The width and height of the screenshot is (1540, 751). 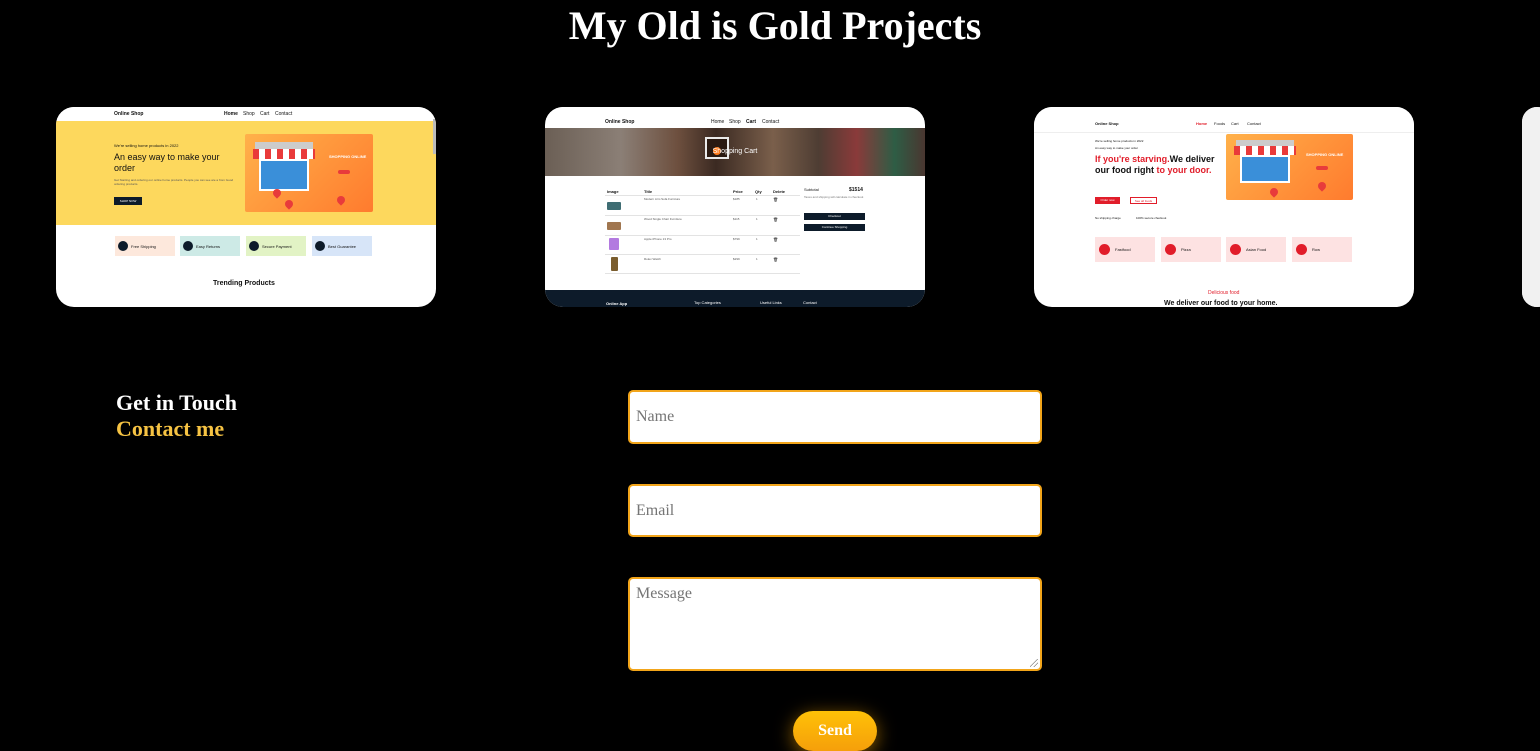 I want to click on mini-section-kicker: Delicious food, so click(x=1224, y=293).